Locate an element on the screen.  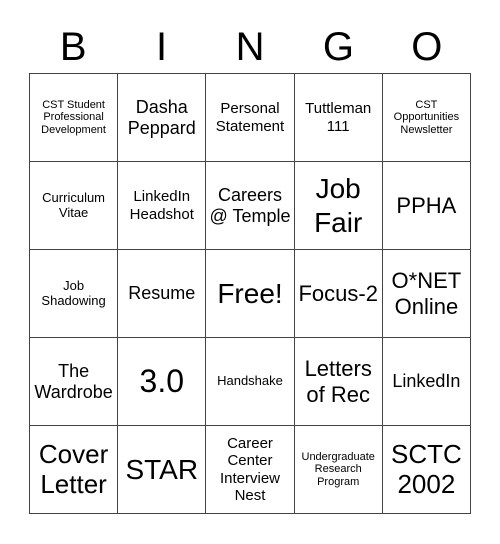
bingo-cell: CST Opportunities Newsletter is located at coordinates (426, 118).